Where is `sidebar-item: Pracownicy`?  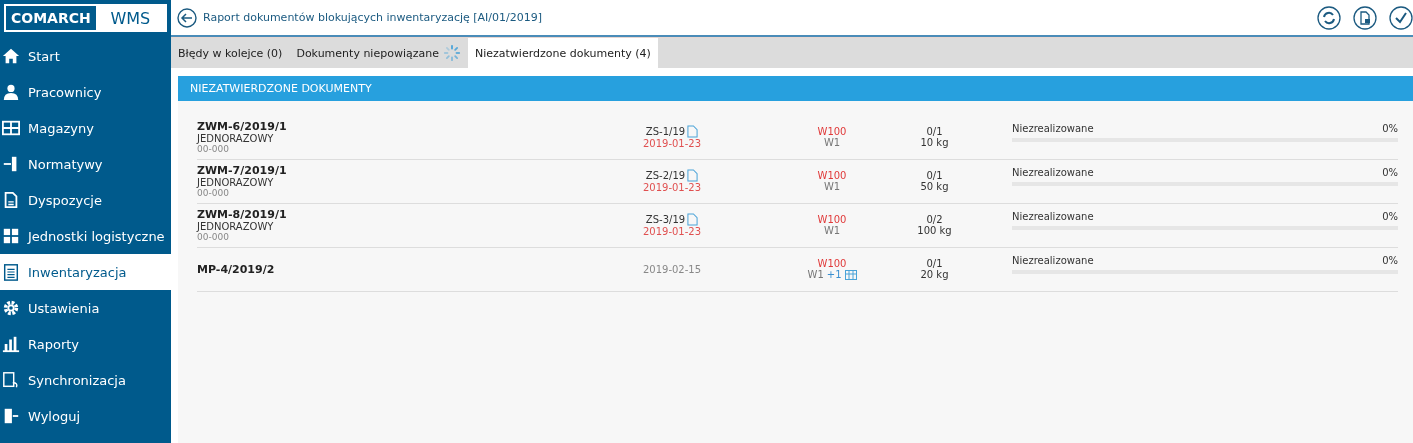 sidebar-item: Pracownicy is located at coordinates (85, 92).